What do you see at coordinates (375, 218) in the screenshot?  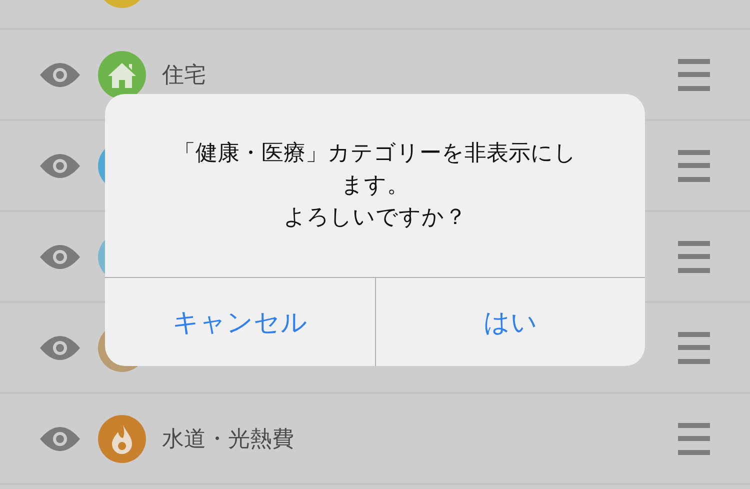 I see `dialog-message: よろしいですか？` at bounding box center [375, 218].